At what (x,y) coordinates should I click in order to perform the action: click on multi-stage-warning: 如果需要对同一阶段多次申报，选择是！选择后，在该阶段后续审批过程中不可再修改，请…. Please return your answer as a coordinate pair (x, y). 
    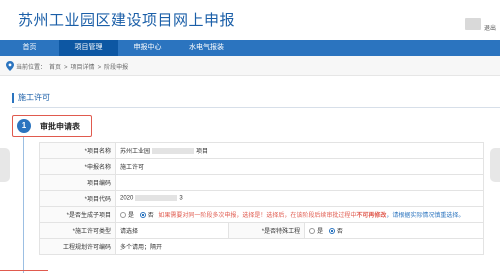
    Looking at the image, I should click on (311, 216).